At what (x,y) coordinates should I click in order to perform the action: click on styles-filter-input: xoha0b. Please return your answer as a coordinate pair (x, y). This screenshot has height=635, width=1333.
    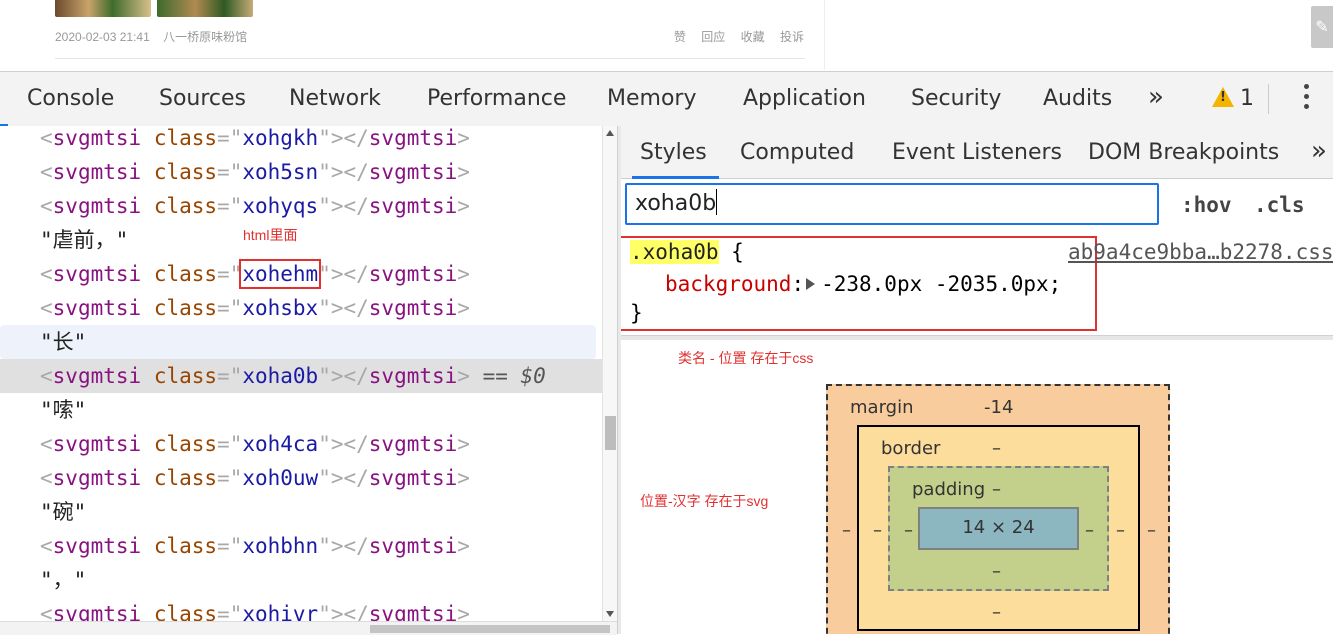
    Looking at the image, I should click on (892, 204).